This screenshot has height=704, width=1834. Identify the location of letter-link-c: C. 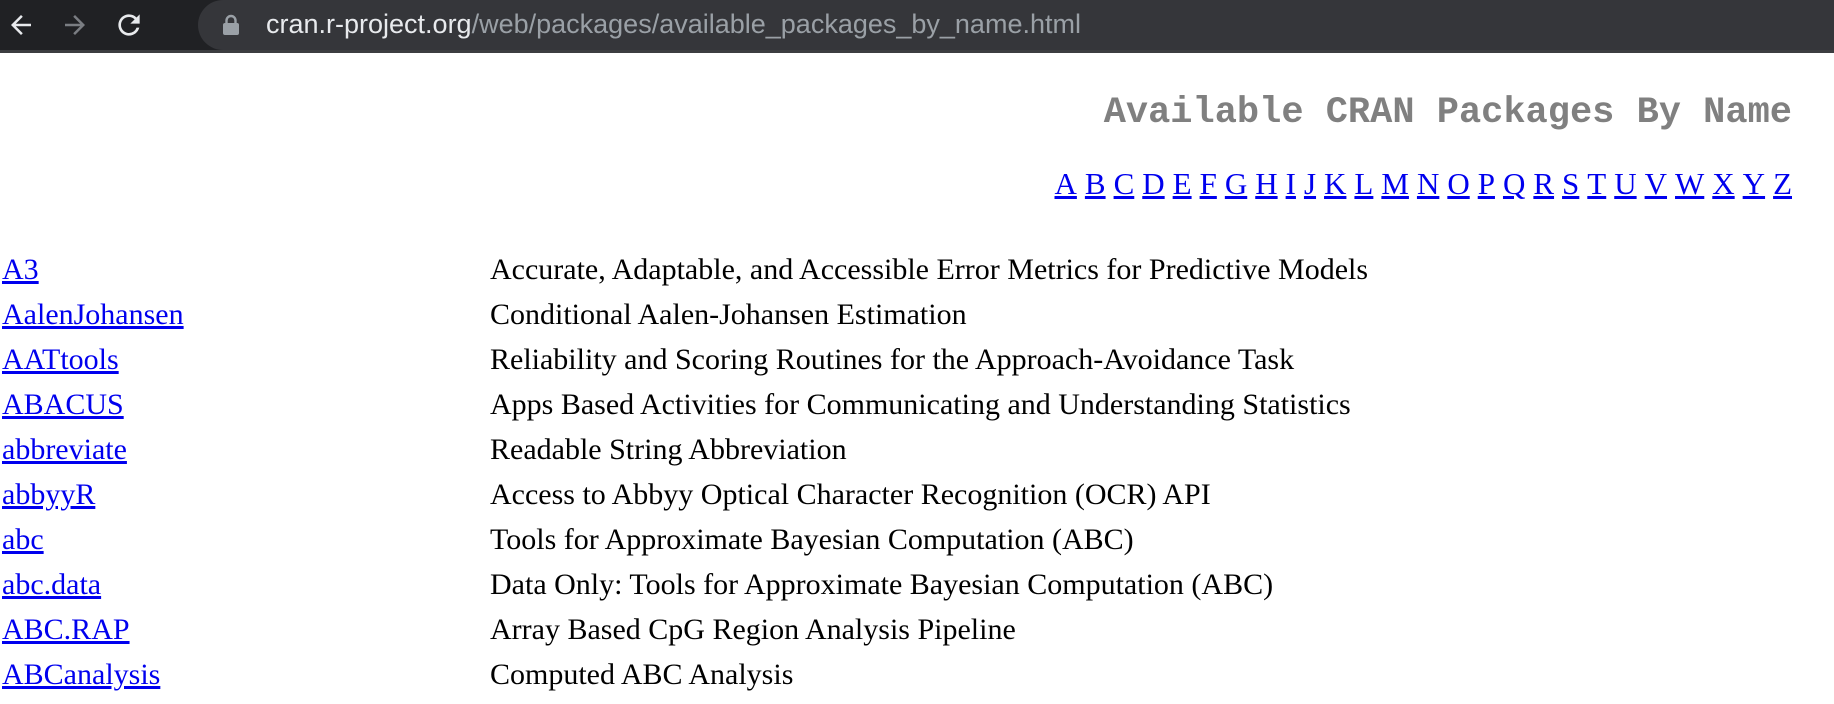
(1124, 184).